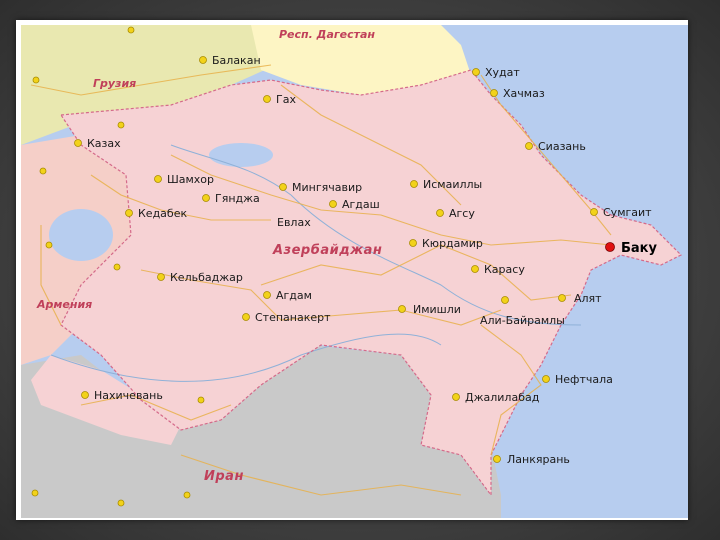 This screenshot has width=720, height=540. What do you see at coordinates (639, 248) in the screenshot?
I see `capital-label: Баку` at bounding box center [639, 248].